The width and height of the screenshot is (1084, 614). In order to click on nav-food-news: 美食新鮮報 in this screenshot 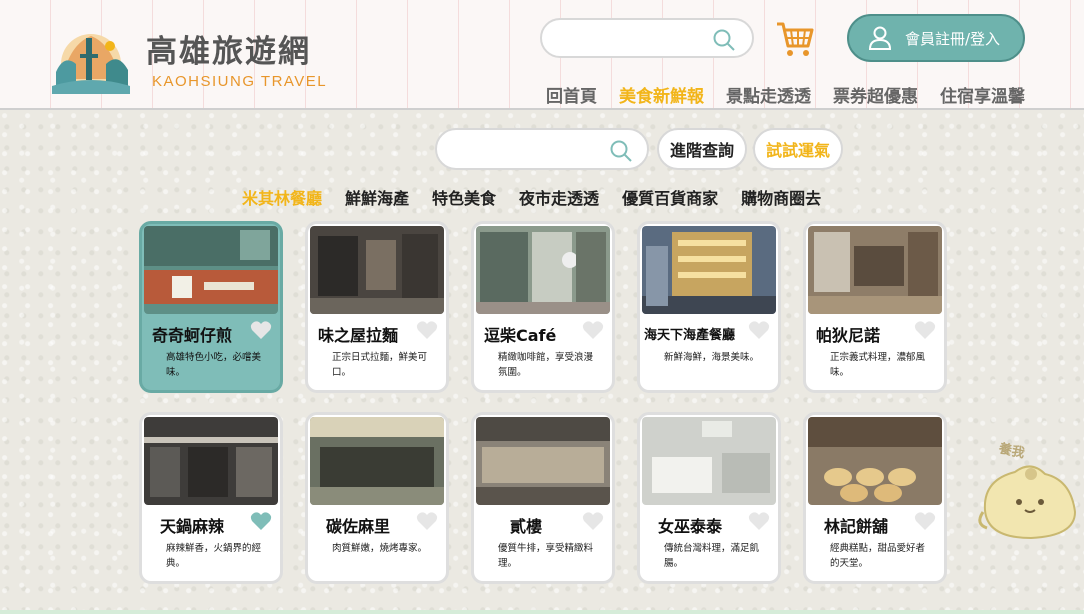, I will do `click(661, 94)`.